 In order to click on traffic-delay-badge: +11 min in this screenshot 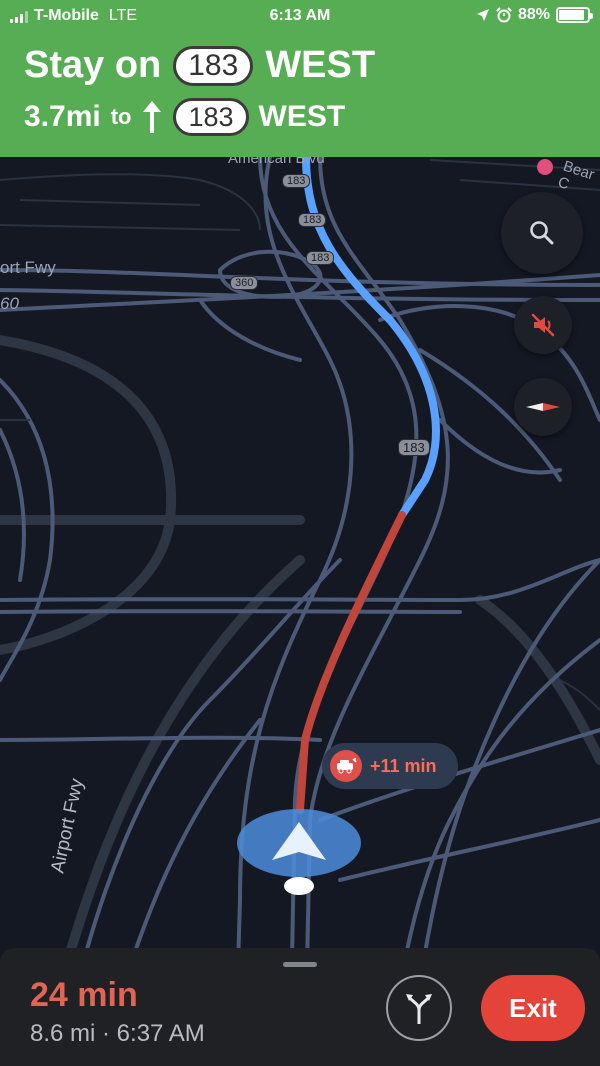, I will do `click(390, 766)`.